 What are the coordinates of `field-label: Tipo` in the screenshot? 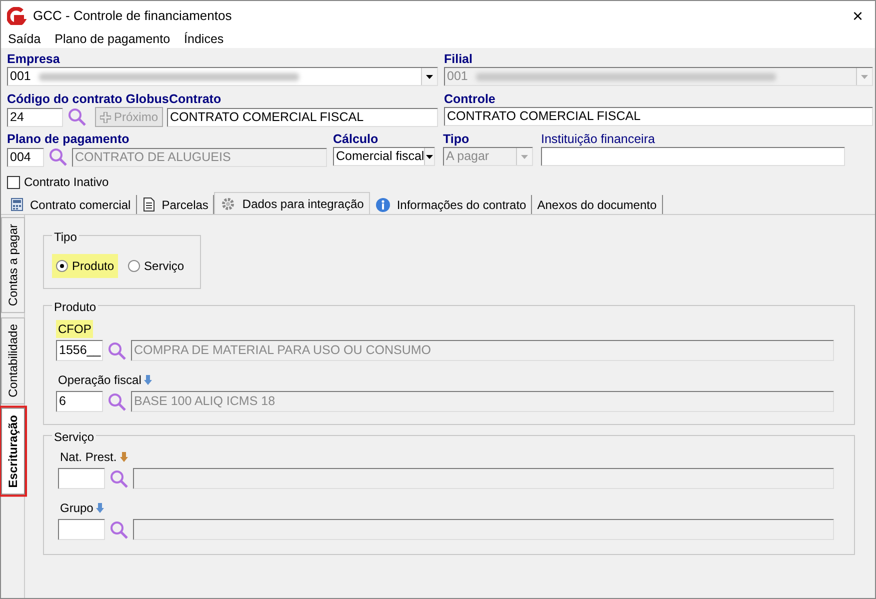 It's located at (456, 139).